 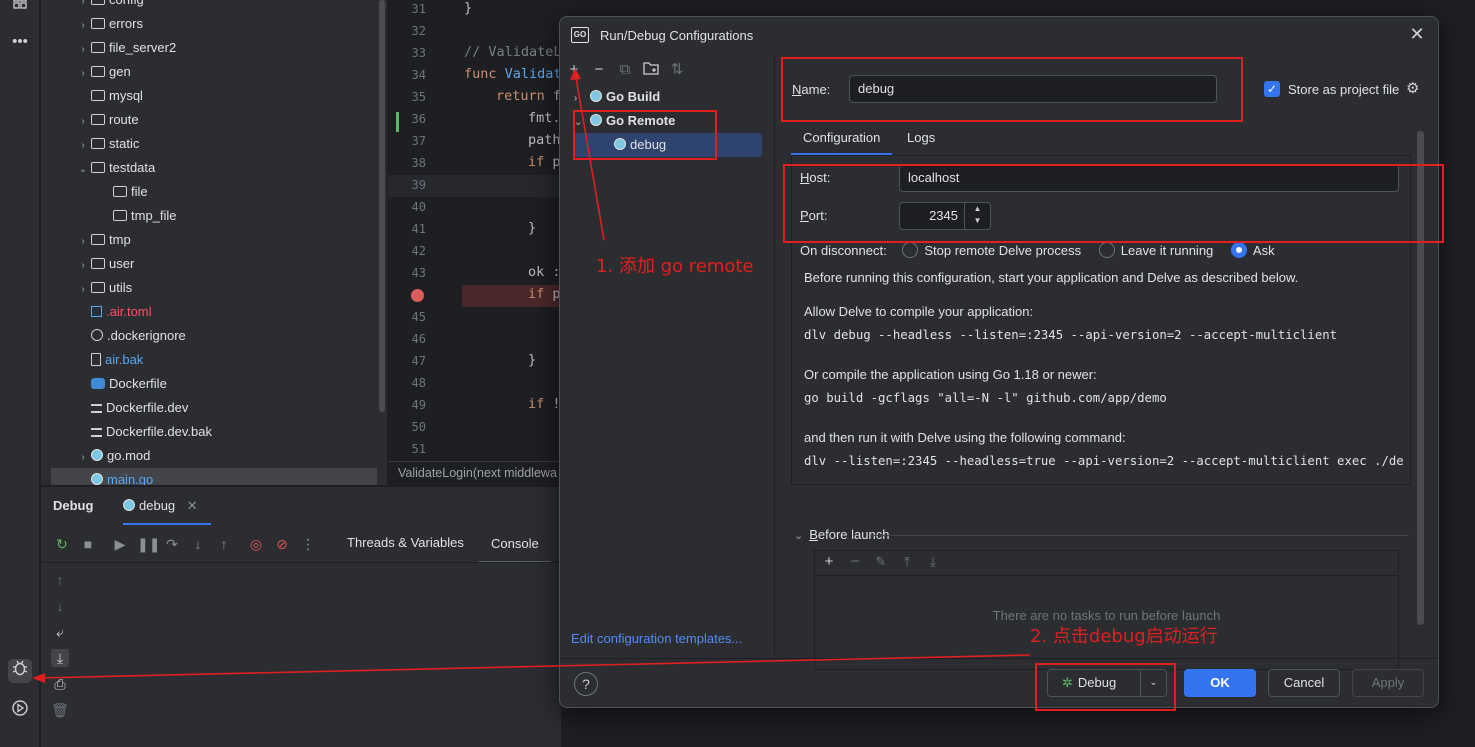 What do you see at coordinates (214, 408) in the screenshot?
I see `tree-item: Dockerfile.dev` at bounding box center [214, 408].